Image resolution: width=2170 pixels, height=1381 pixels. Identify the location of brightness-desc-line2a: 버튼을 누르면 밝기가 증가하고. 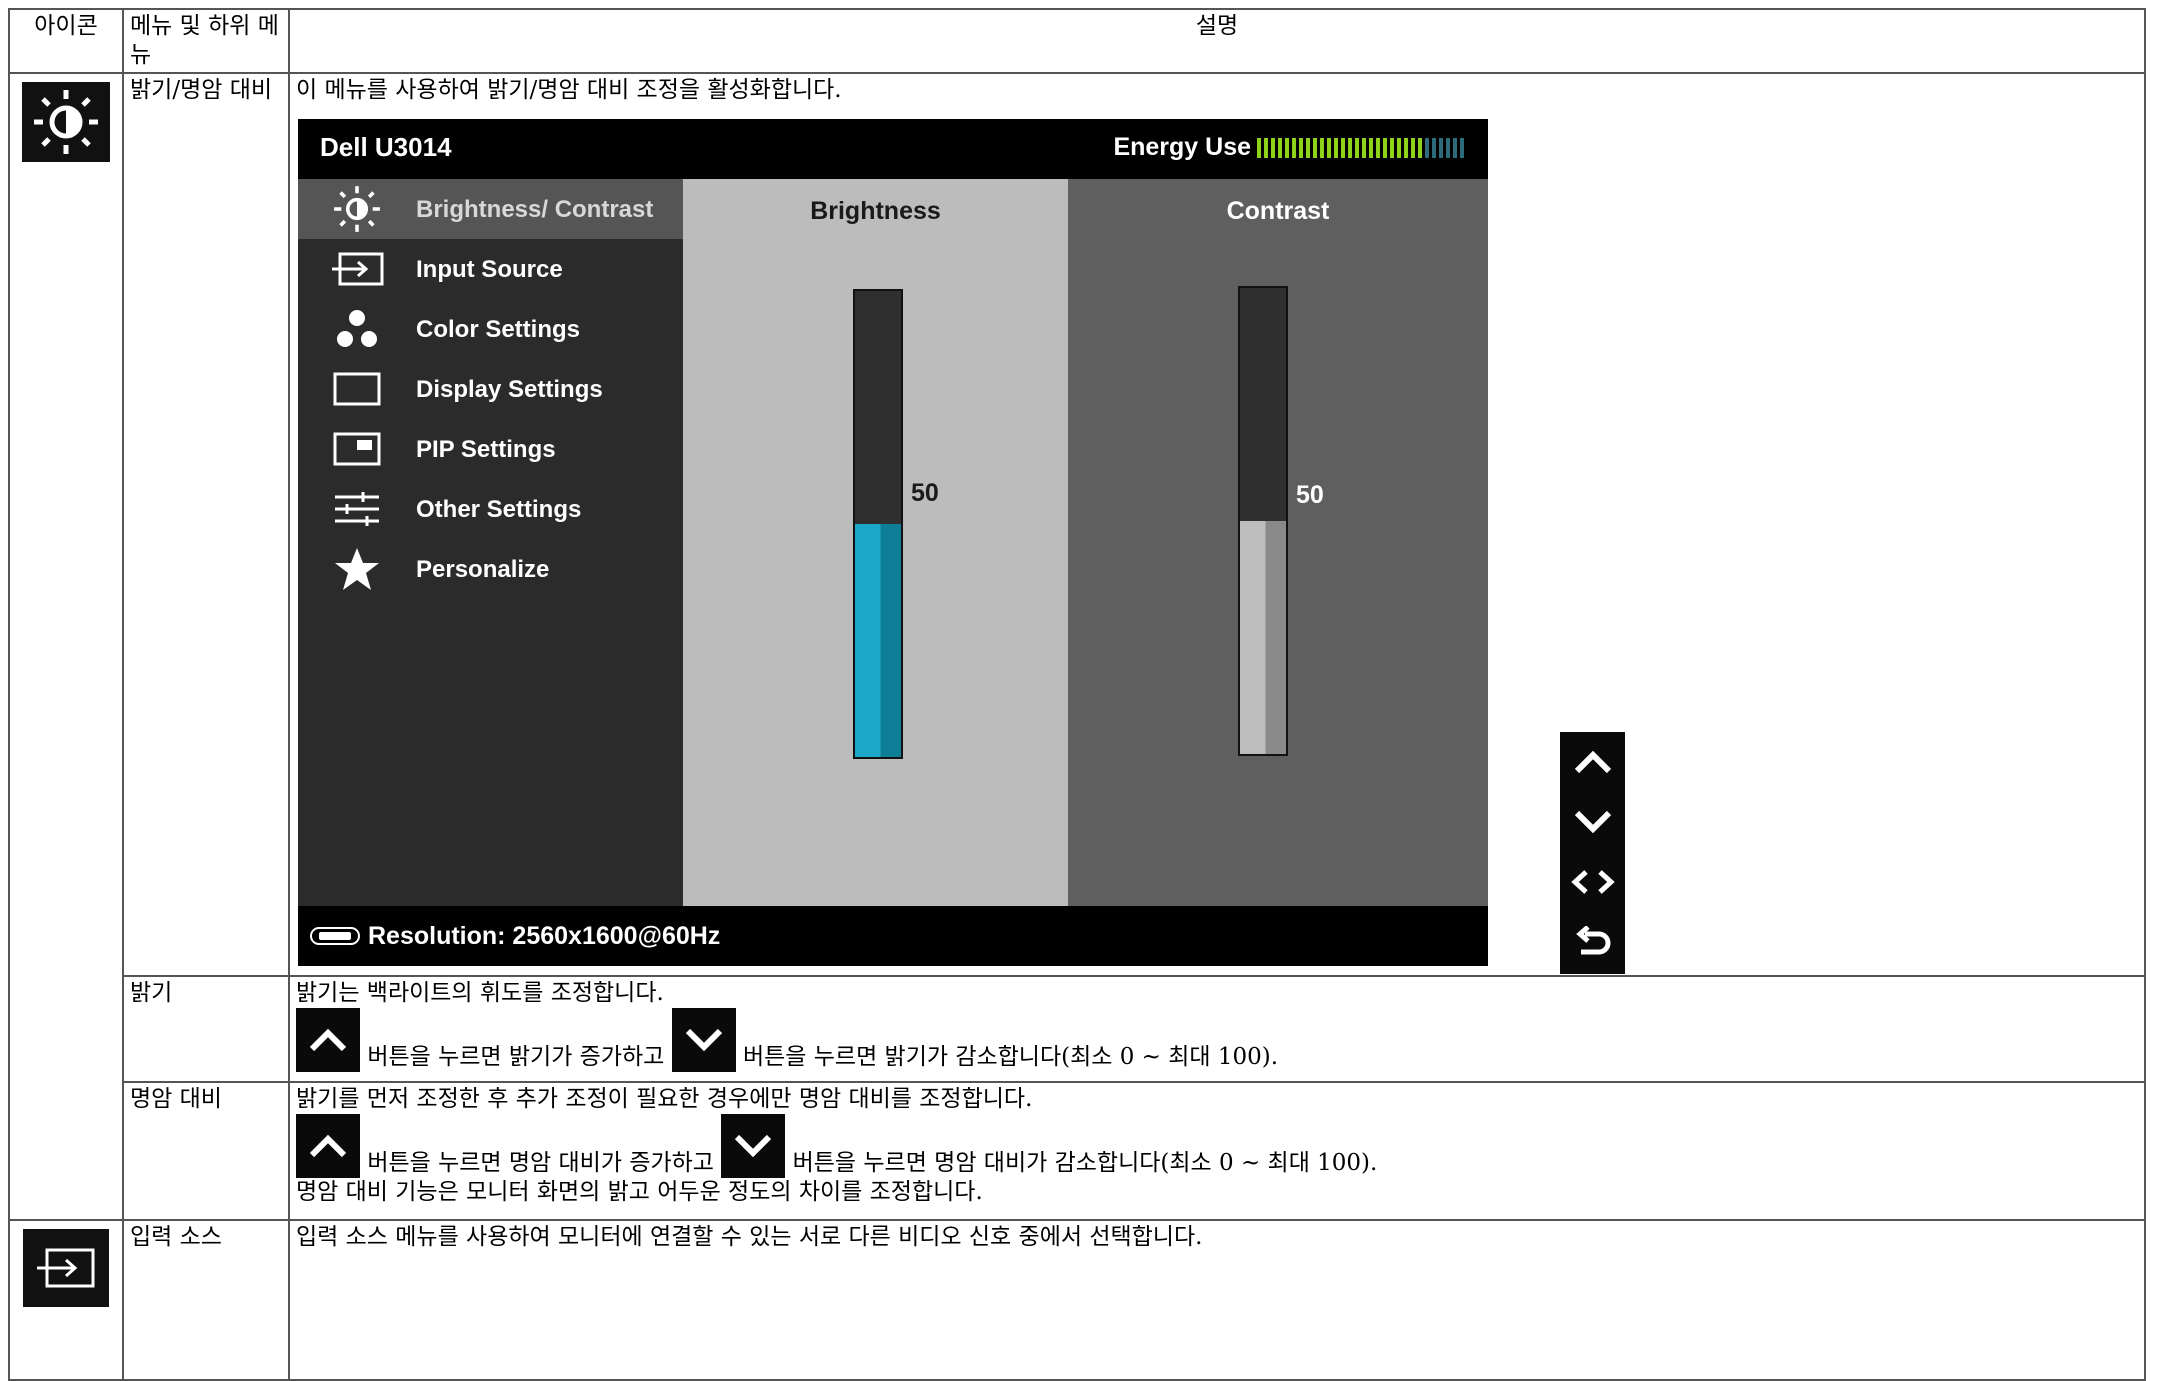
(516, 1057).